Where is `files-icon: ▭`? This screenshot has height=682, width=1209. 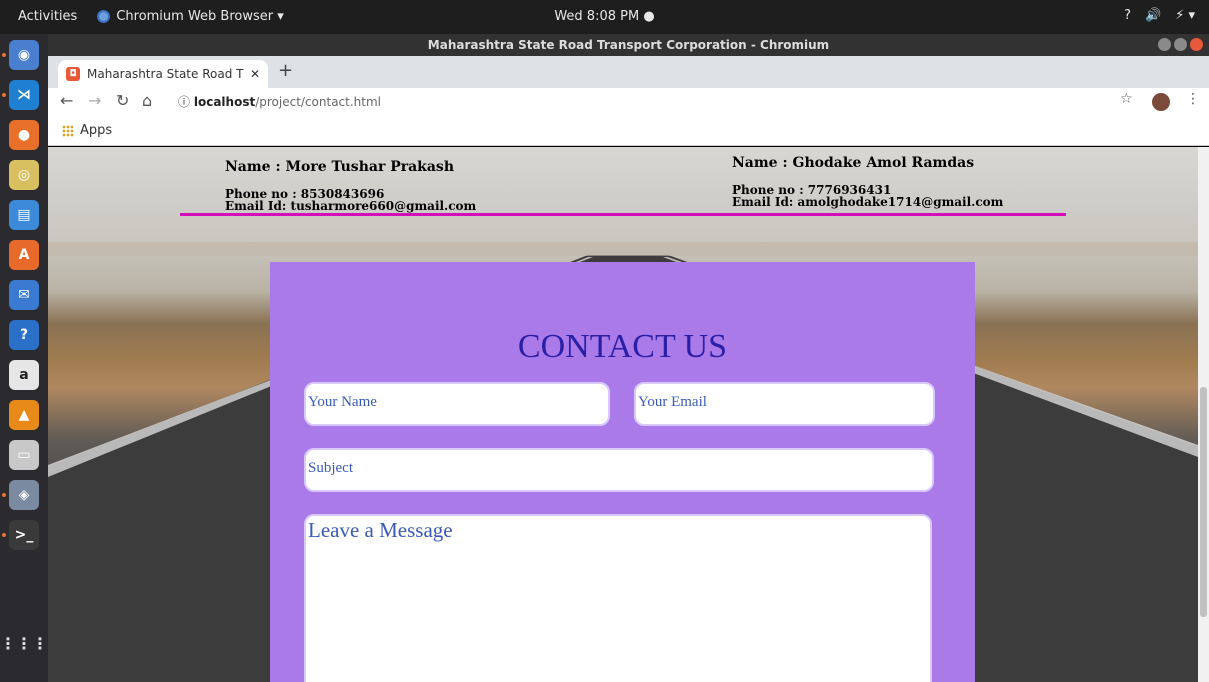 files-icon: ▭ is located at coordinates (24, 455).